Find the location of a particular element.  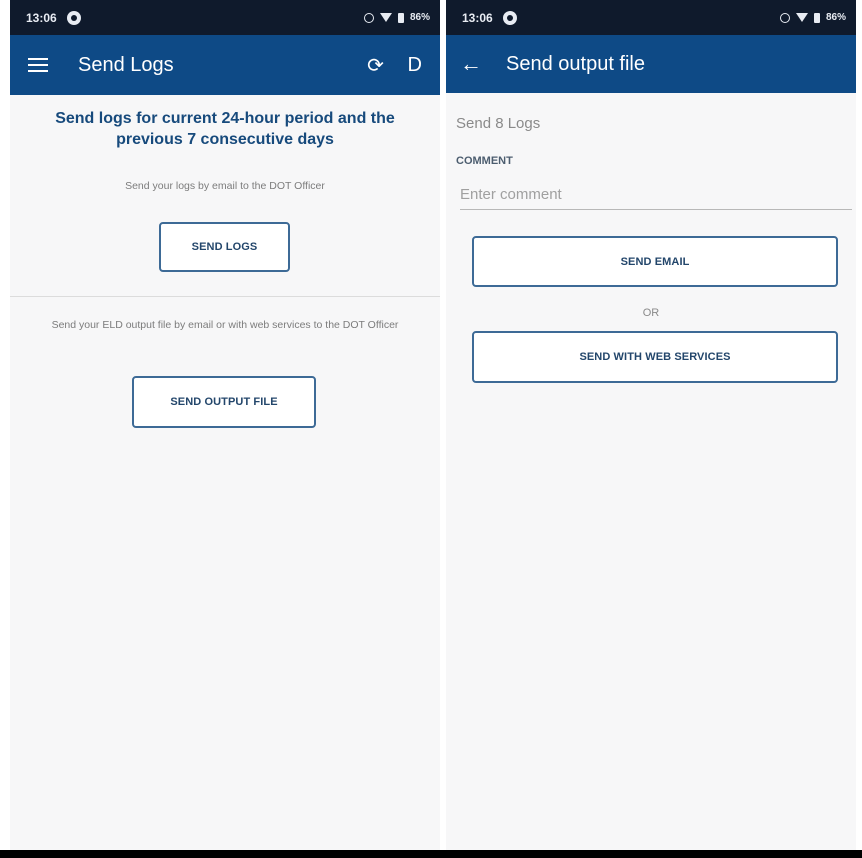

send-count-text: Send 8 Logs is located at coordinates (498, 123).